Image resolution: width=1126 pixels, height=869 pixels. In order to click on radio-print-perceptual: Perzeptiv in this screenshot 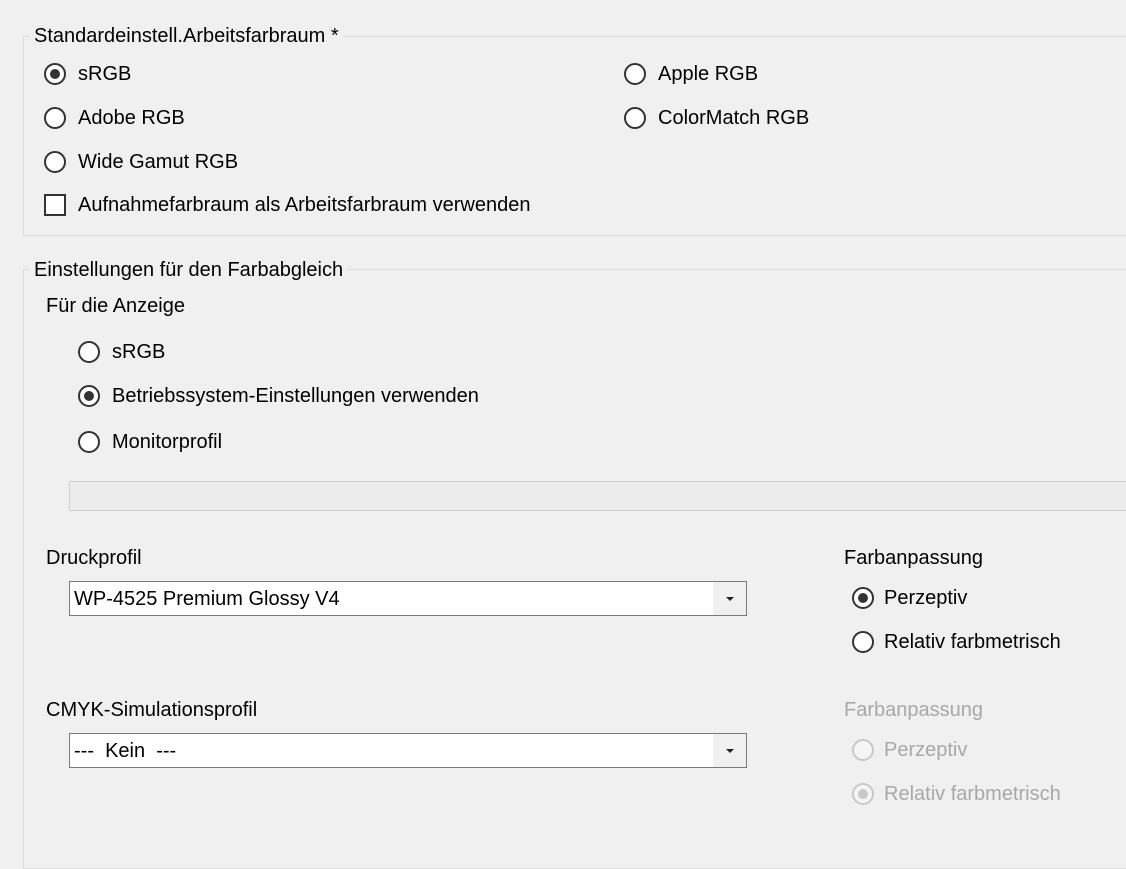, I will do `click(909, 598)`.